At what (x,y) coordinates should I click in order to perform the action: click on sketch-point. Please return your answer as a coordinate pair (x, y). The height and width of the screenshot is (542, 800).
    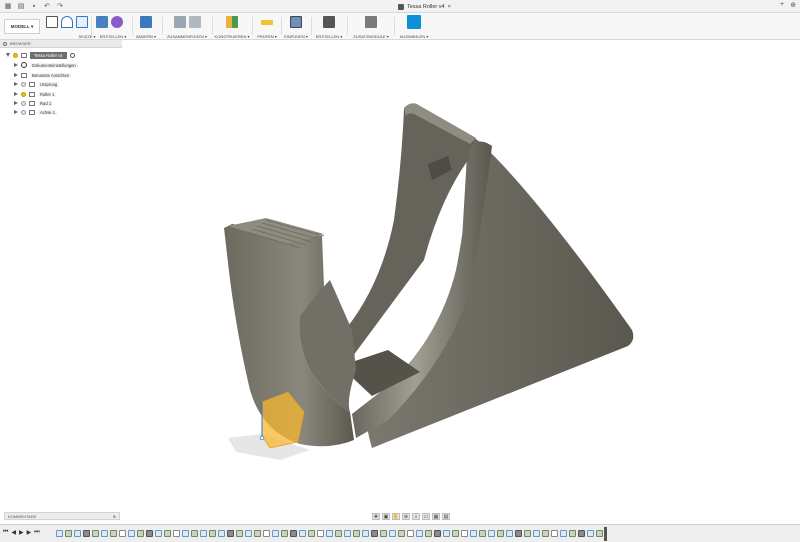
    Looking at the image, I should click on (262, 438).